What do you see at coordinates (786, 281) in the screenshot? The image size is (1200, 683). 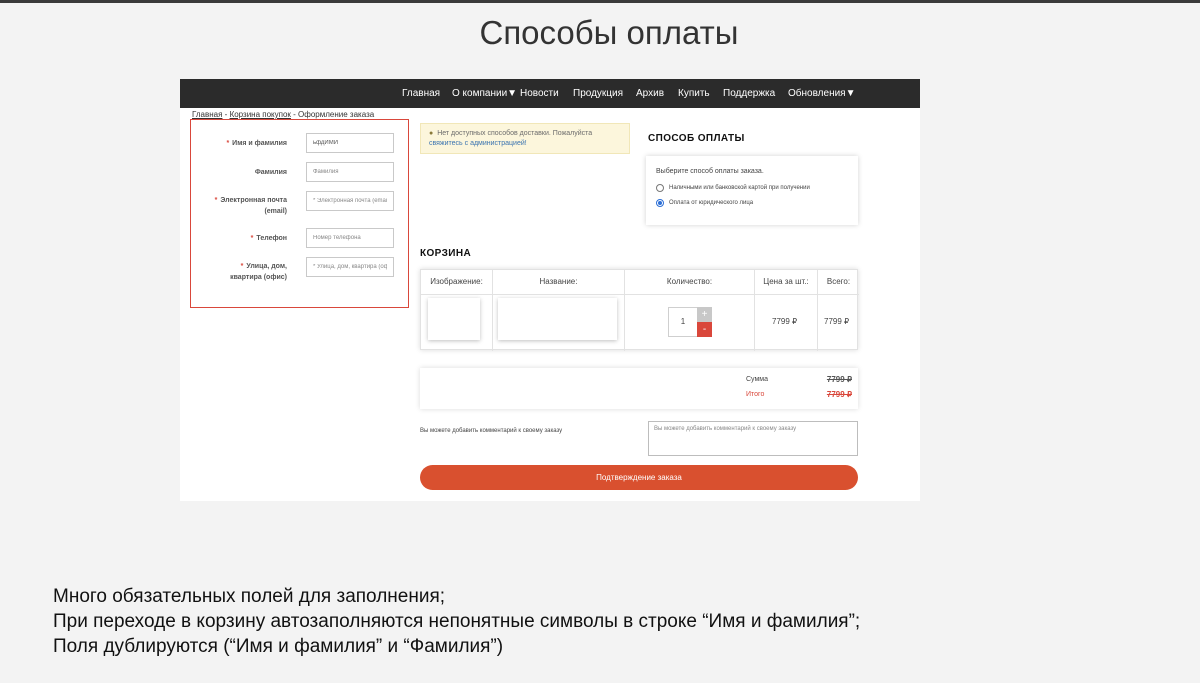 I see `column-header-unit-price: Цена за шт.:` at bounding box center [786, 281].